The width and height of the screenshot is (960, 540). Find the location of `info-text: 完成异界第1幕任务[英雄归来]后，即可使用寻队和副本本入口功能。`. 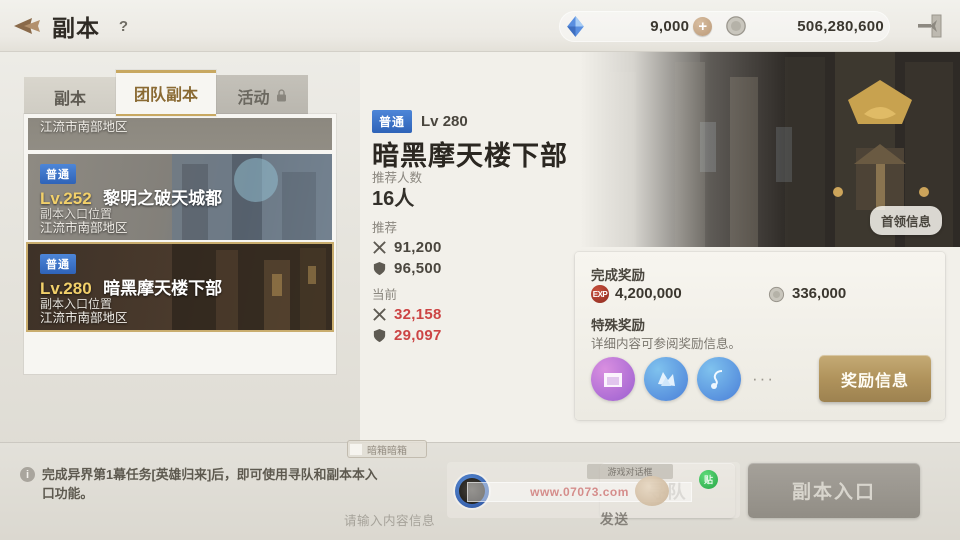

info-text: 完成异界第1幕任务[英雄归来]后，即可使用寻队和副本本入口功能。 is located at coordinates (210, 484).